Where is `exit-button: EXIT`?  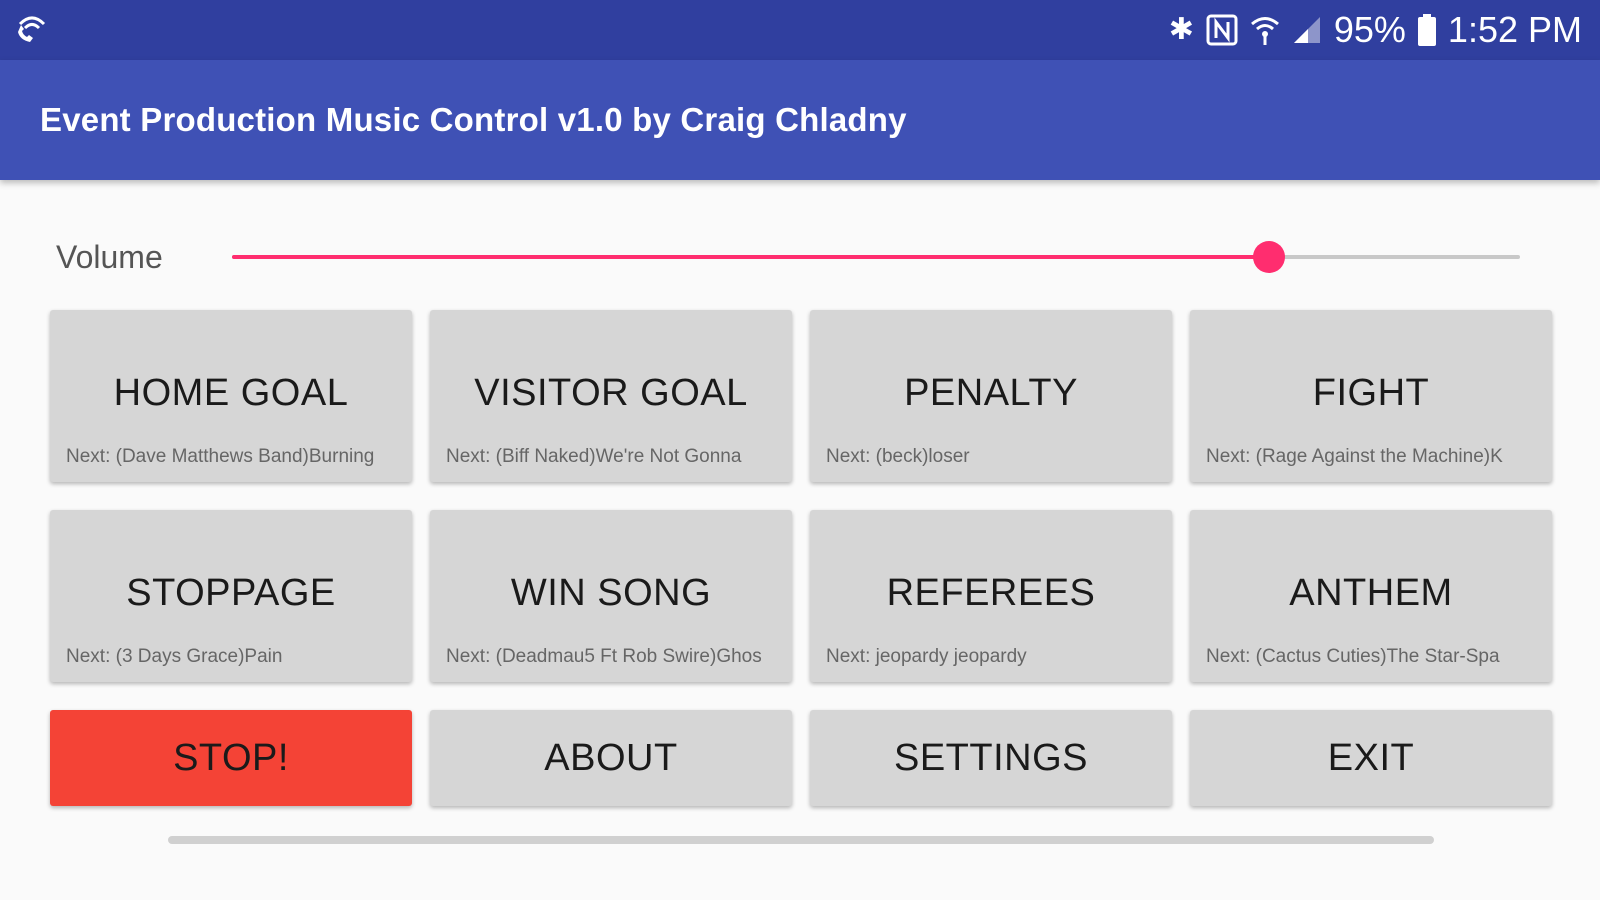
exit-button: EXIT is located at coordinates (1371, 758).